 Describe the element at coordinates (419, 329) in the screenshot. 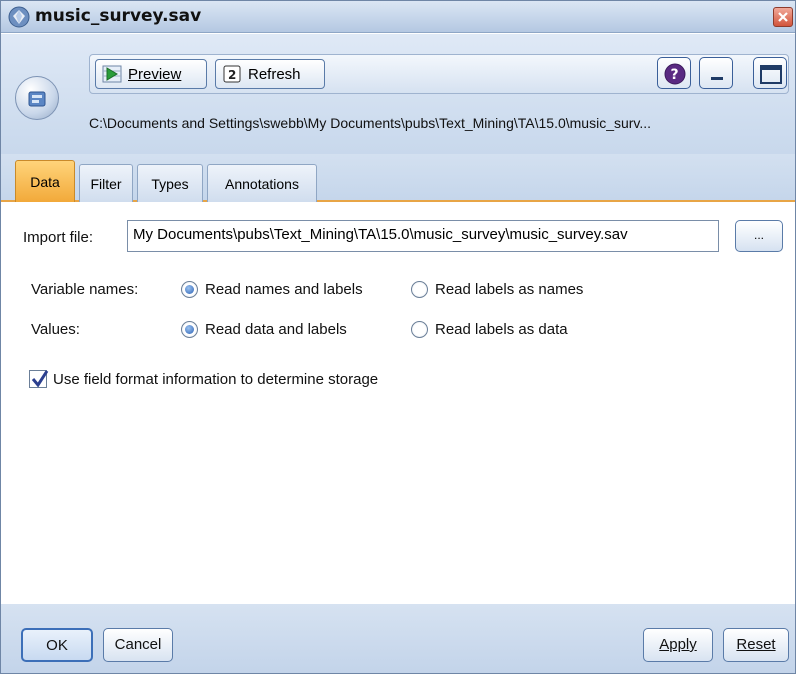

I see `radio-read-labels-as-data` at that location.